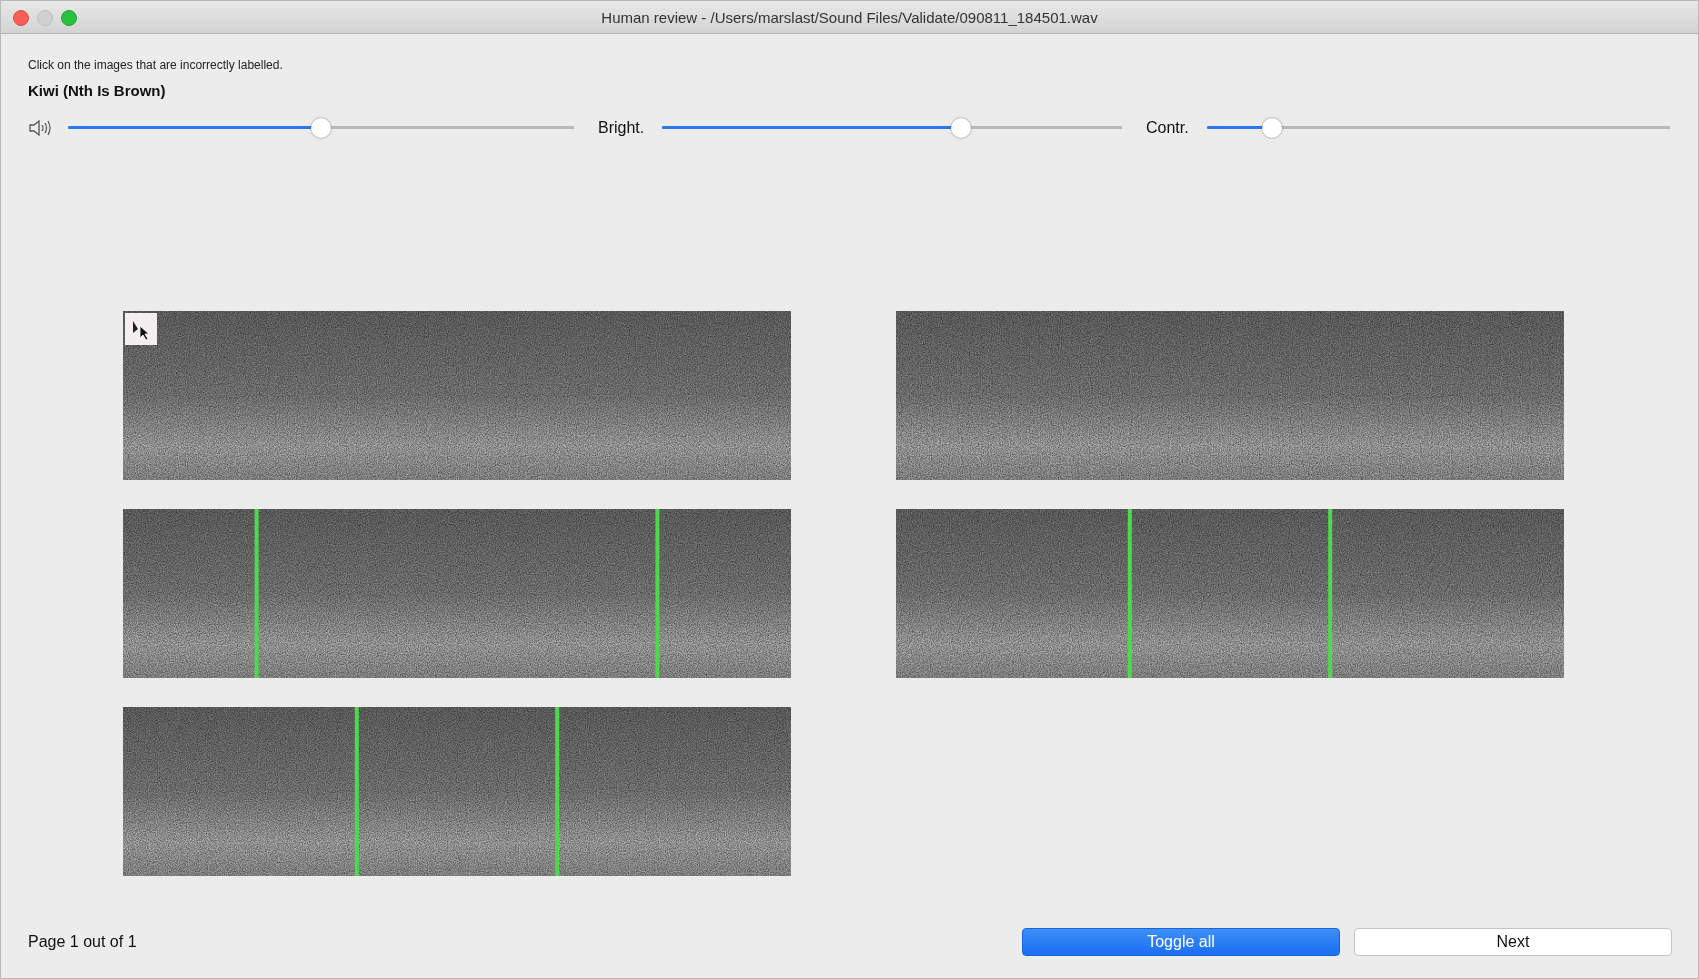 Image resolution: width=1699 pixels, height=979 pixels. I want to click on slider-label: Contr., so click(1167, 128).